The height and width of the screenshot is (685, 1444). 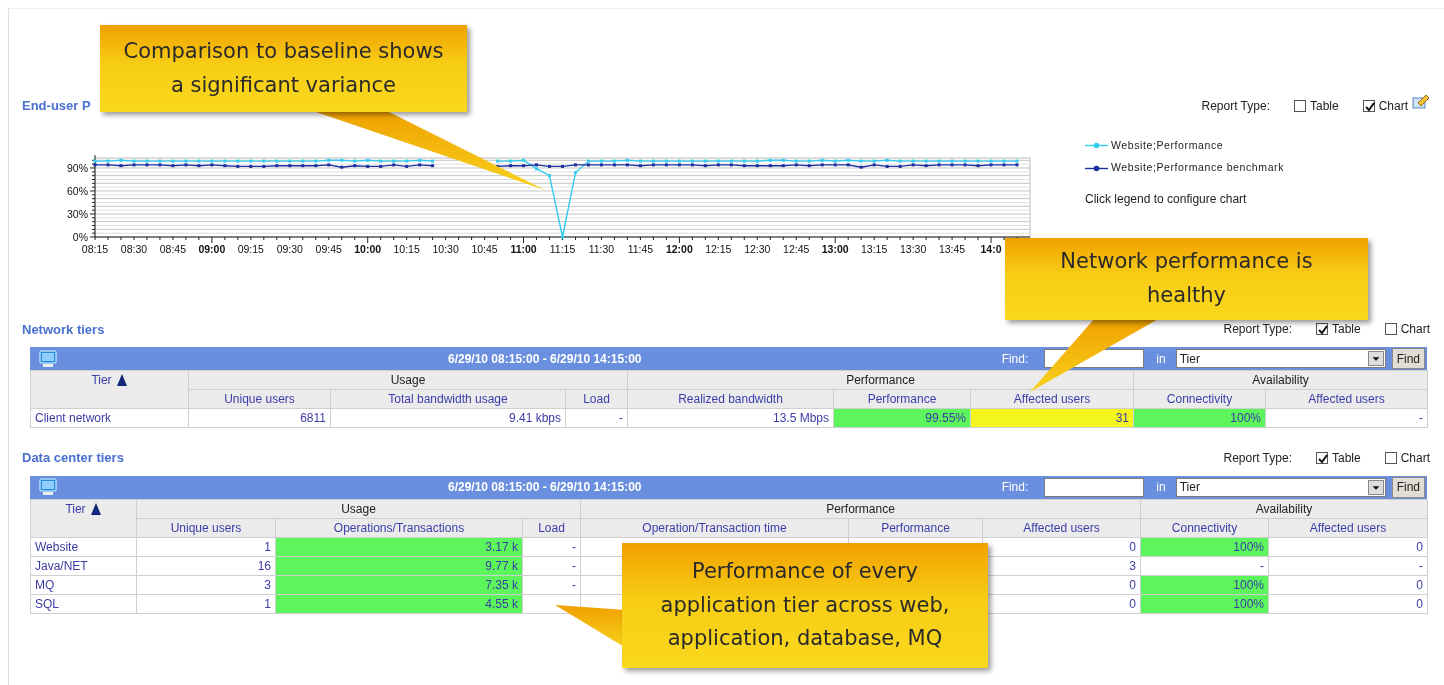 I want to click on tier-link: SQL, so click(x=47, y=603).